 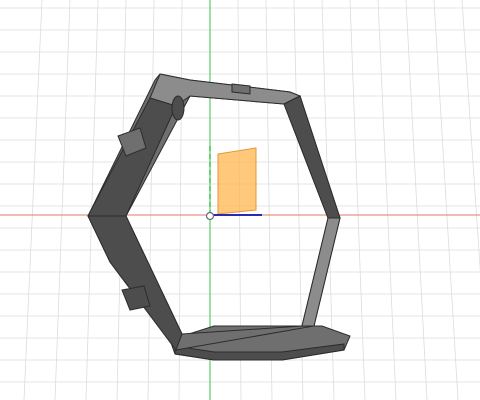 What do you see at coordinates (237, 181) in the screenshot?
I see `sketch-plane-highlight` at bounding box center [237, 181].